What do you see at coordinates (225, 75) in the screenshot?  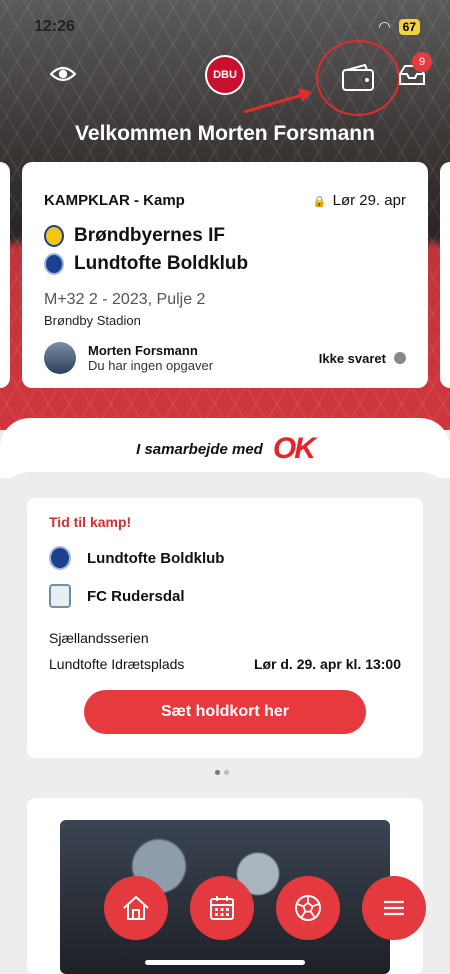 I see `dbu-logo: DBU` at bounding box center [225, 75].